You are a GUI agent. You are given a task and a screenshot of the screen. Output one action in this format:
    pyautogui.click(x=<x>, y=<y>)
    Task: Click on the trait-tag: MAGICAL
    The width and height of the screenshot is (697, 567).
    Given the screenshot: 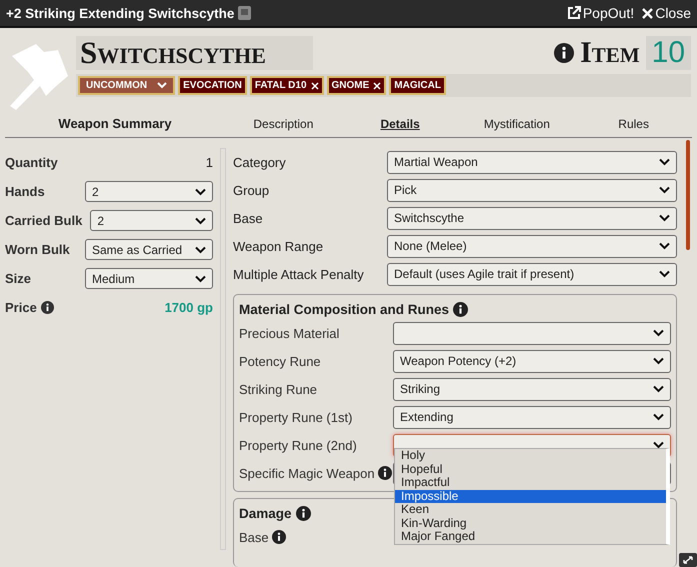 What is the action you would take?
    pyautogui.click(x=417, y=85)
    